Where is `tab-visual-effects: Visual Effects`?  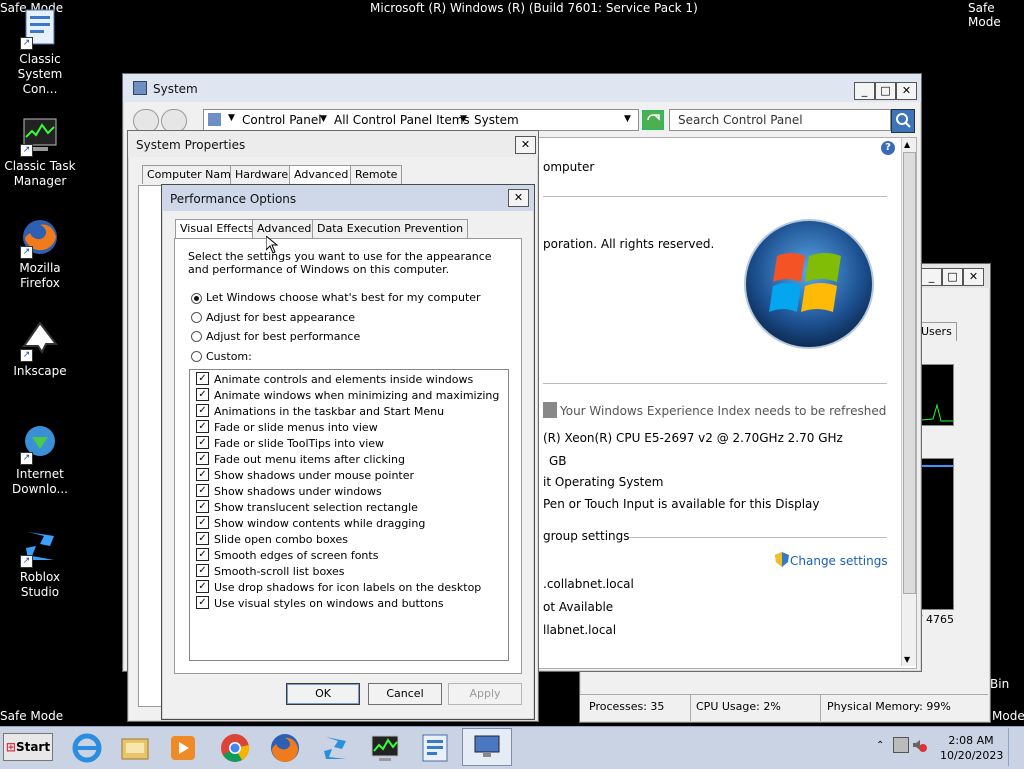 tab-visual-effects: Visual Effects is located at coordinates (217, 229).